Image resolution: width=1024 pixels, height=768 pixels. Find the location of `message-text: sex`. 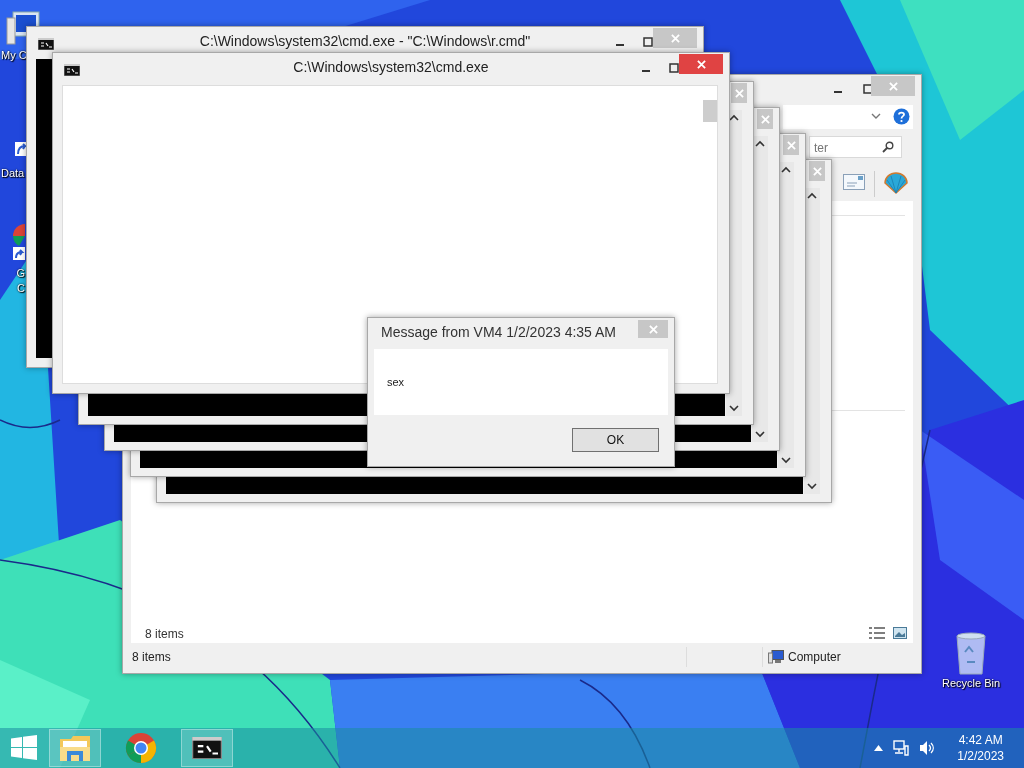

message-text: sex is located at coordinates (396, 382).